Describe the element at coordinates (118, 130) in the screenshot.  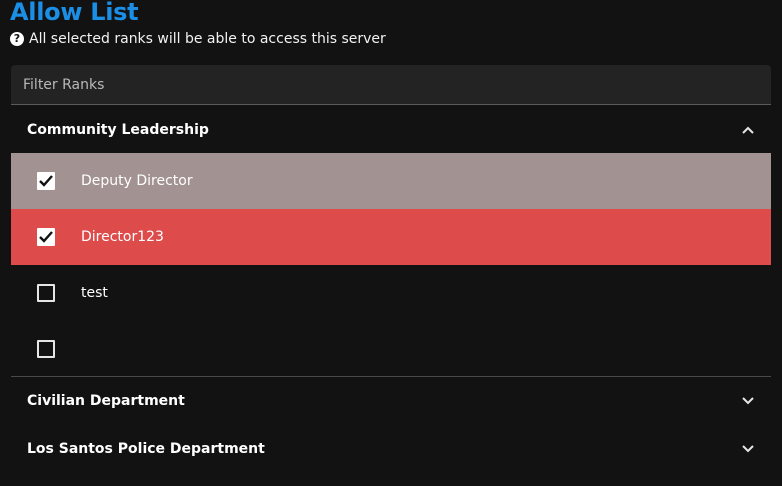
I see `group-title: Community Leadership` at that location.